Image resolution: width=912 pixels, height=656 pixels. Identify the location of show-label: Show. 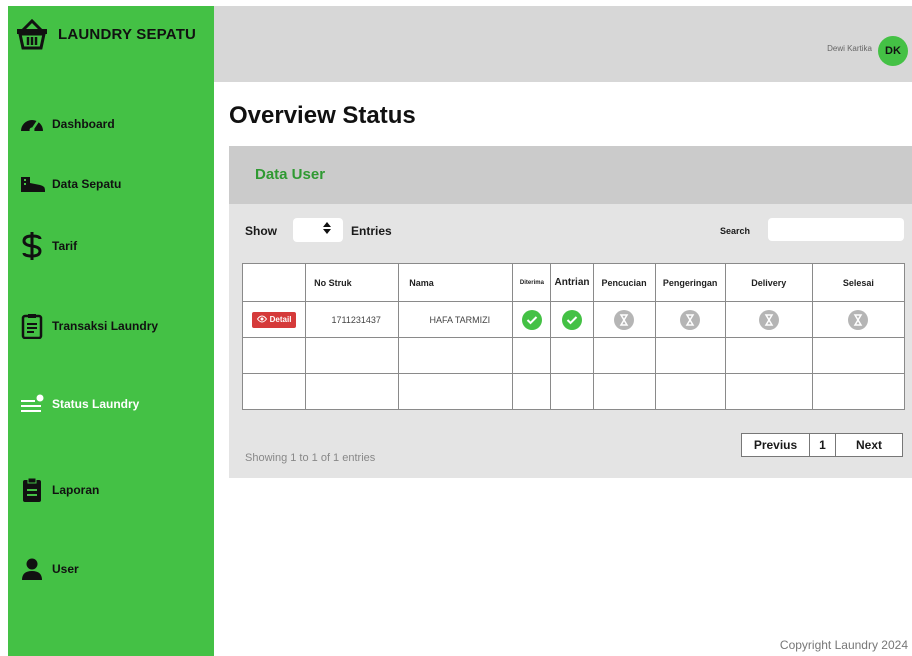
(261, 231).